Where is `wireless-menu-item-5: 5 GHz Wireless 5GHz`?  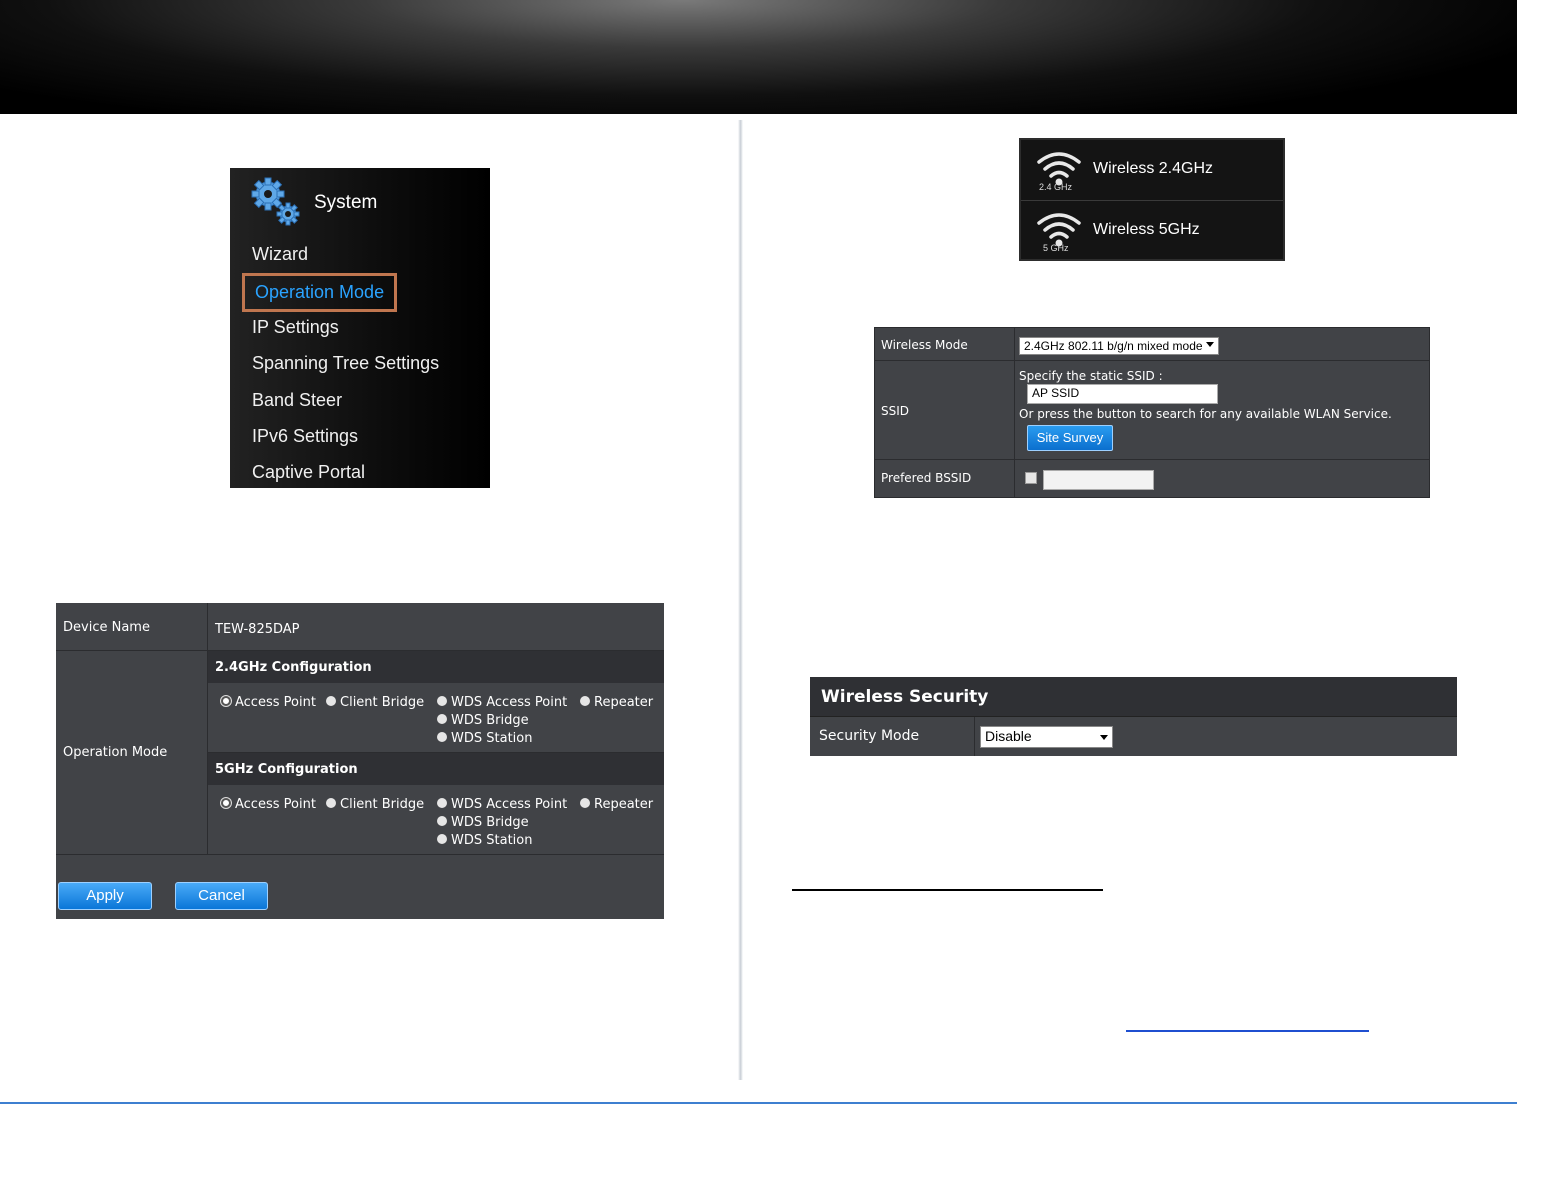 wireless-menu-item-5: 5 GHz Wireless 5GHz is located at coordinates (1152, 230).